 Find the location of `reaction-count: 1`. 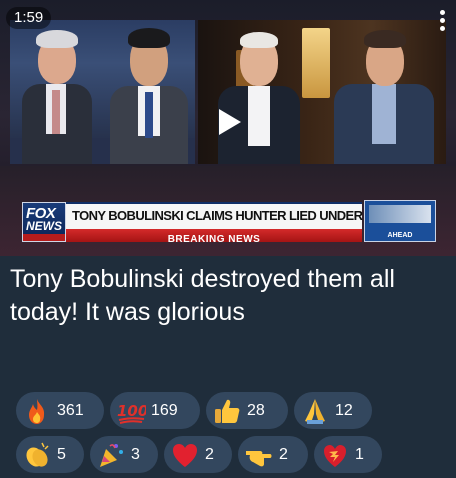

reaction-count: 1 is located at coordinates (359, 454).